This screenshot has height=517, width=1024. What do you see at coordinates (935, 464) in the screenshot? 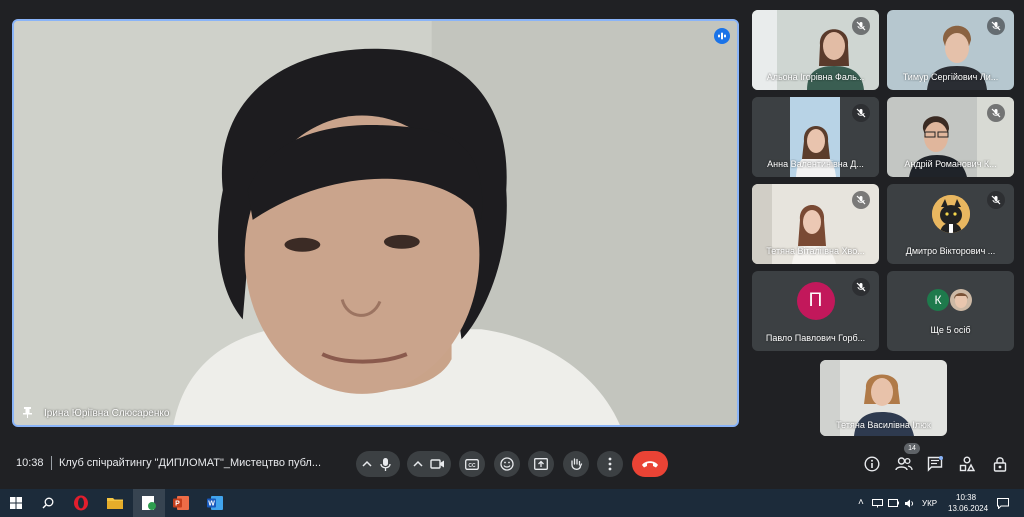
I see `chat-icon` at bounding box center [935, 464].